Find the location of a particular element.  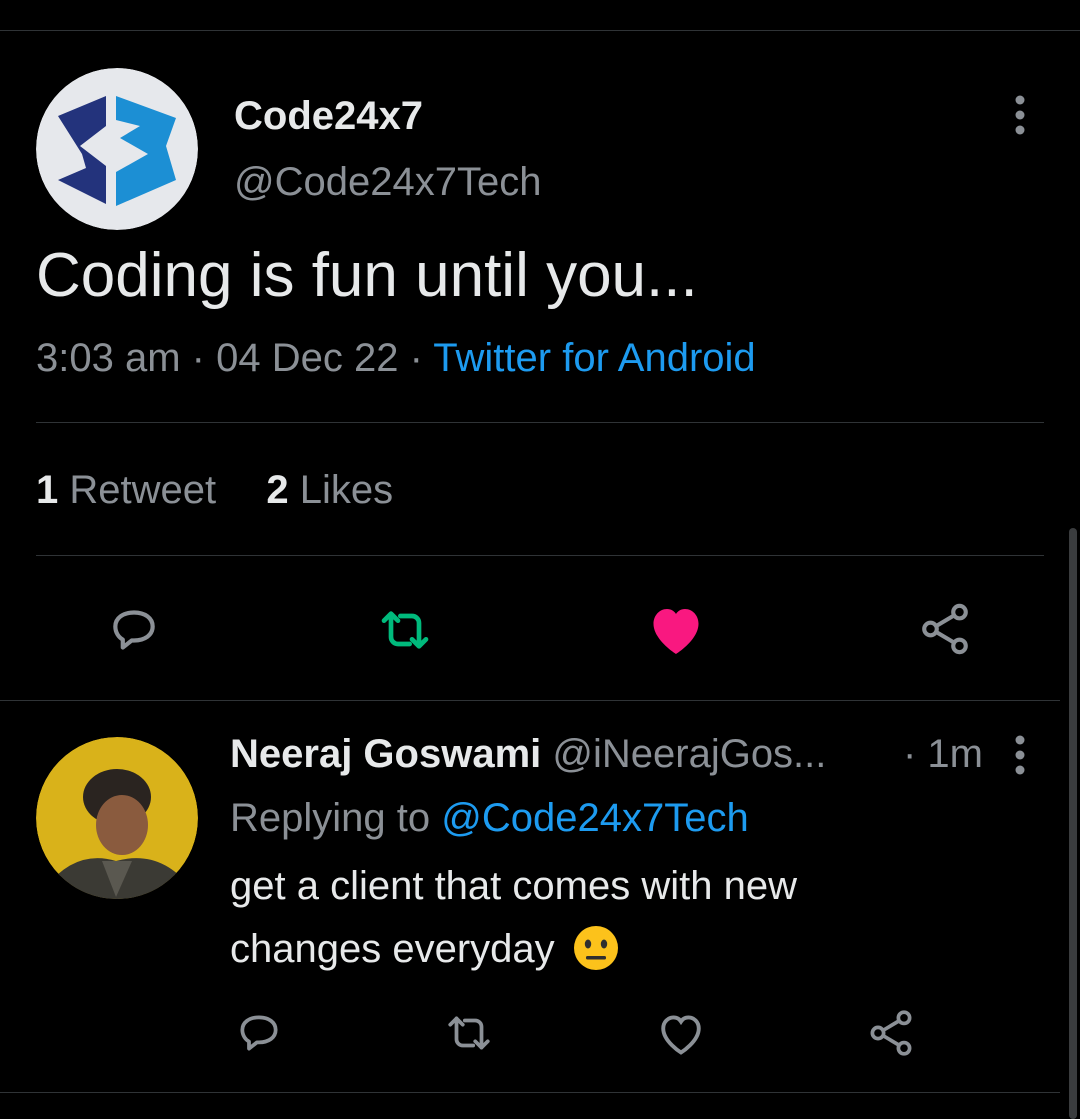

reply-author-name: Neeraj Goswami is located at coordinates (385, 754).